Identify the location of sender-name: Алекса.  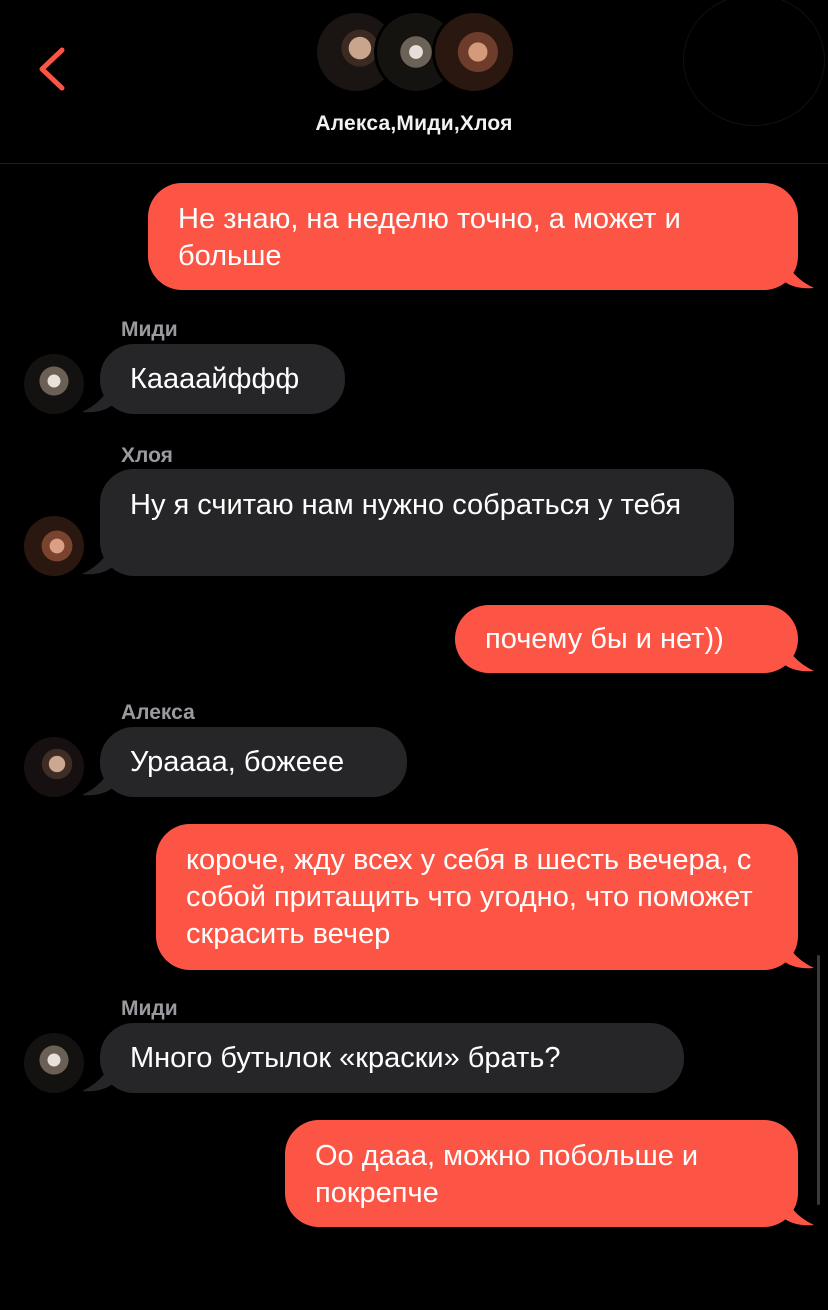
(158, 712).